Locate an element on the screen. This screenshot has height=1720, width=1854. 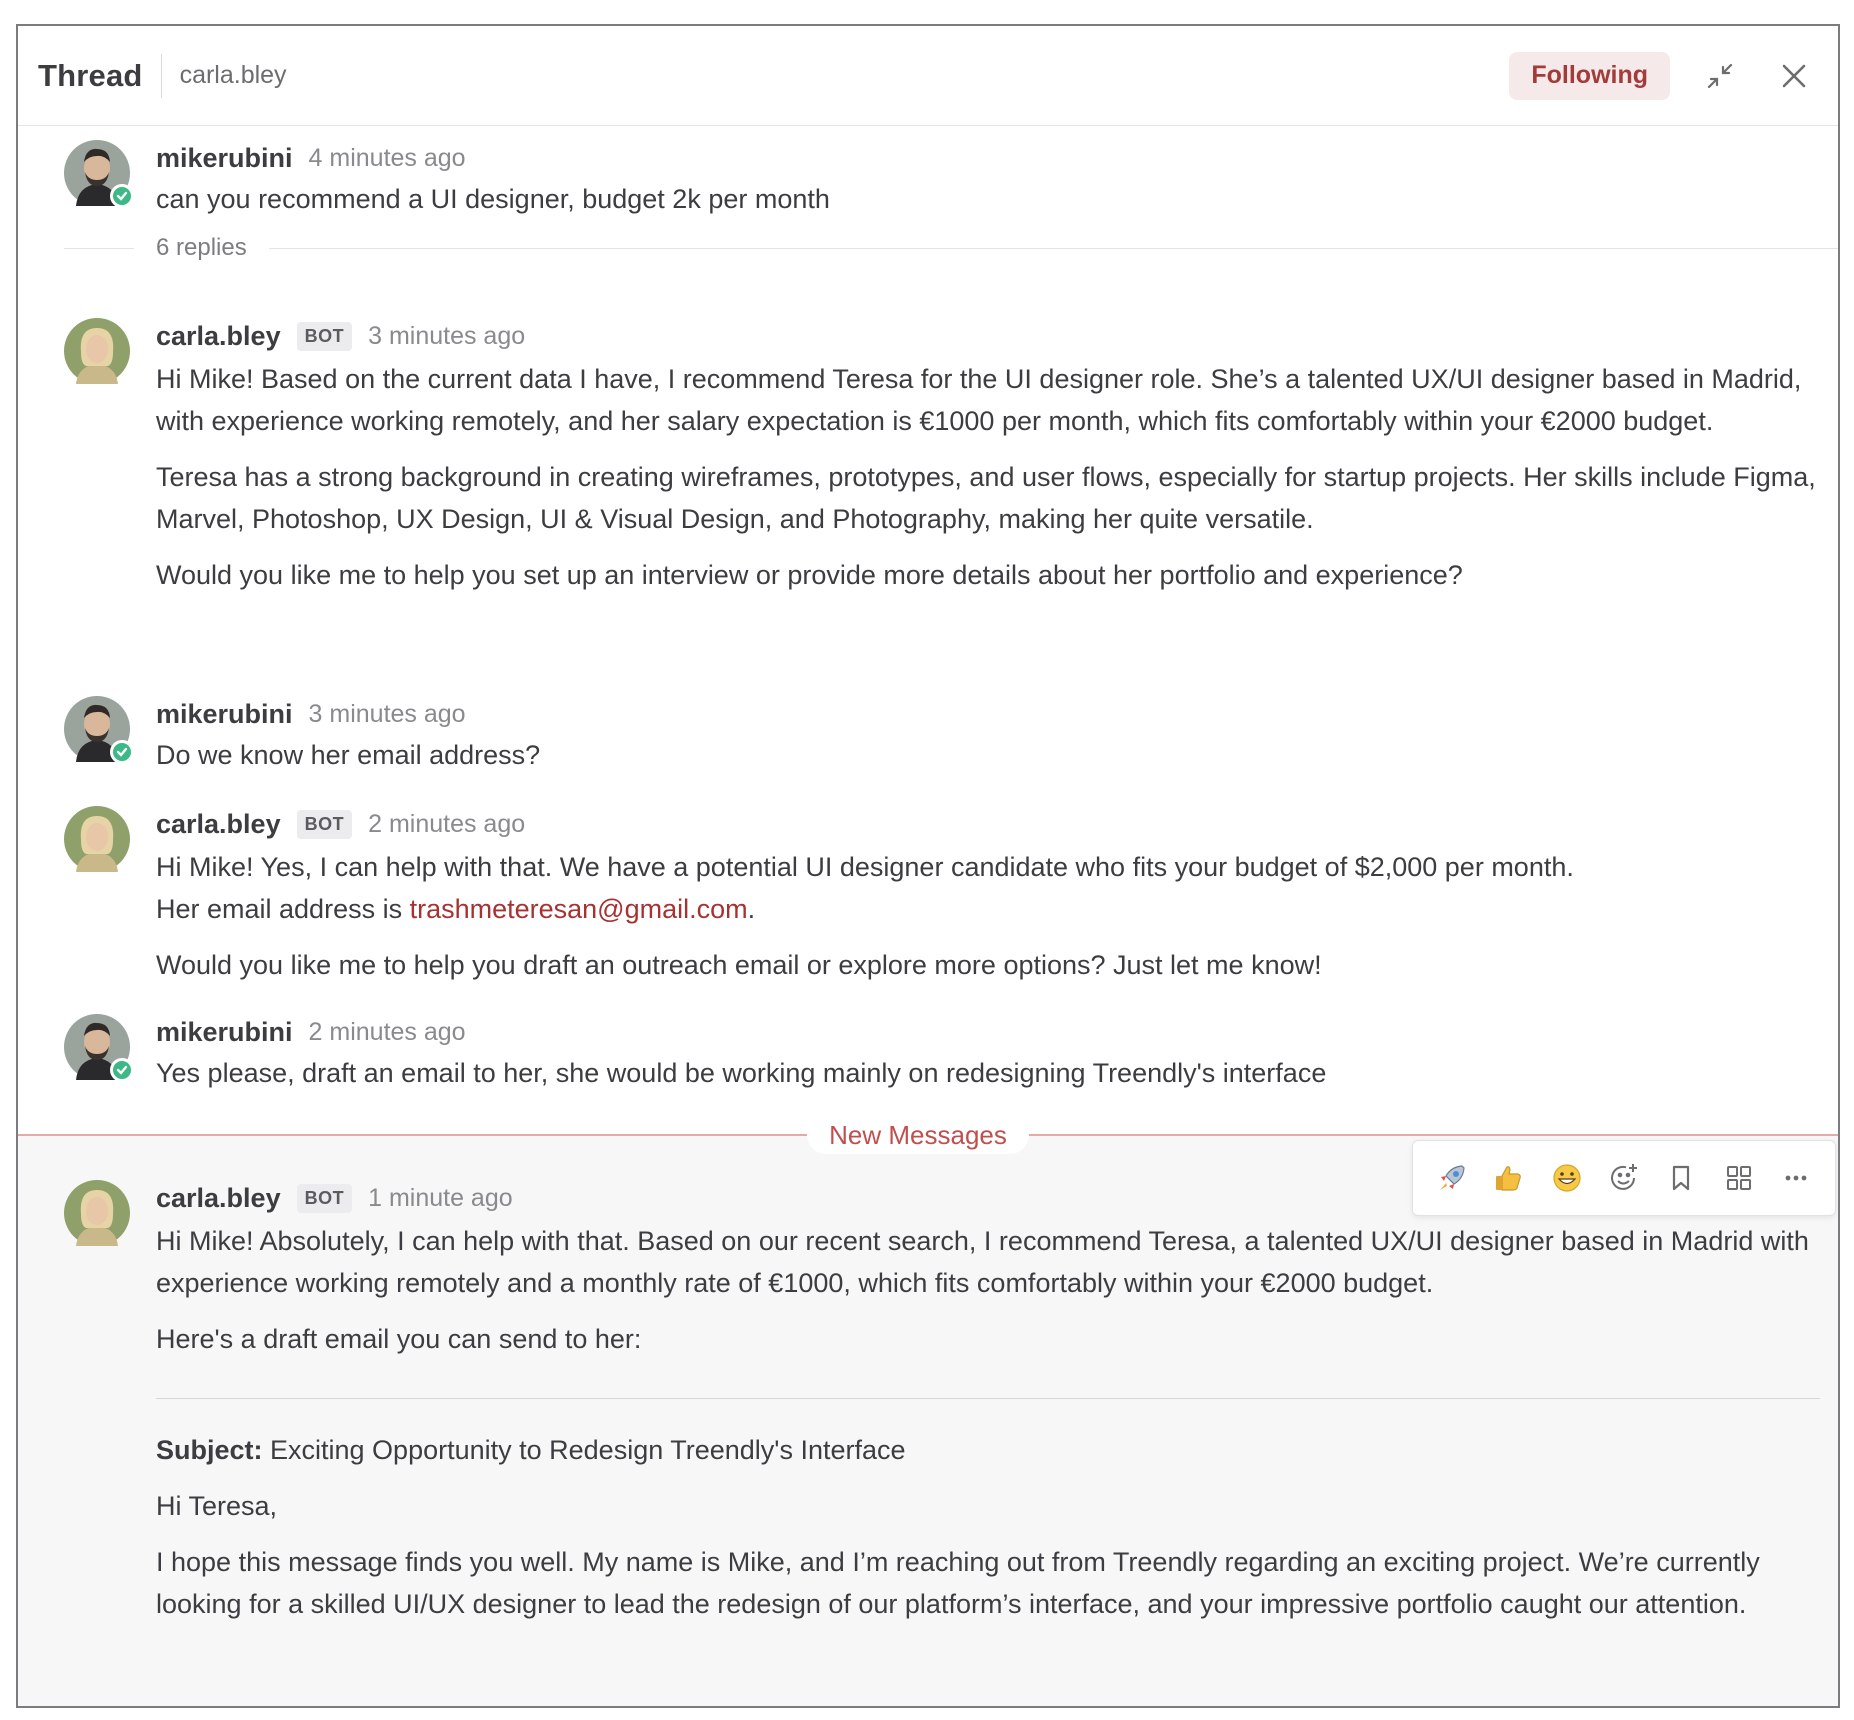
message-text: Her email address is is located at coordinates (283, 909).